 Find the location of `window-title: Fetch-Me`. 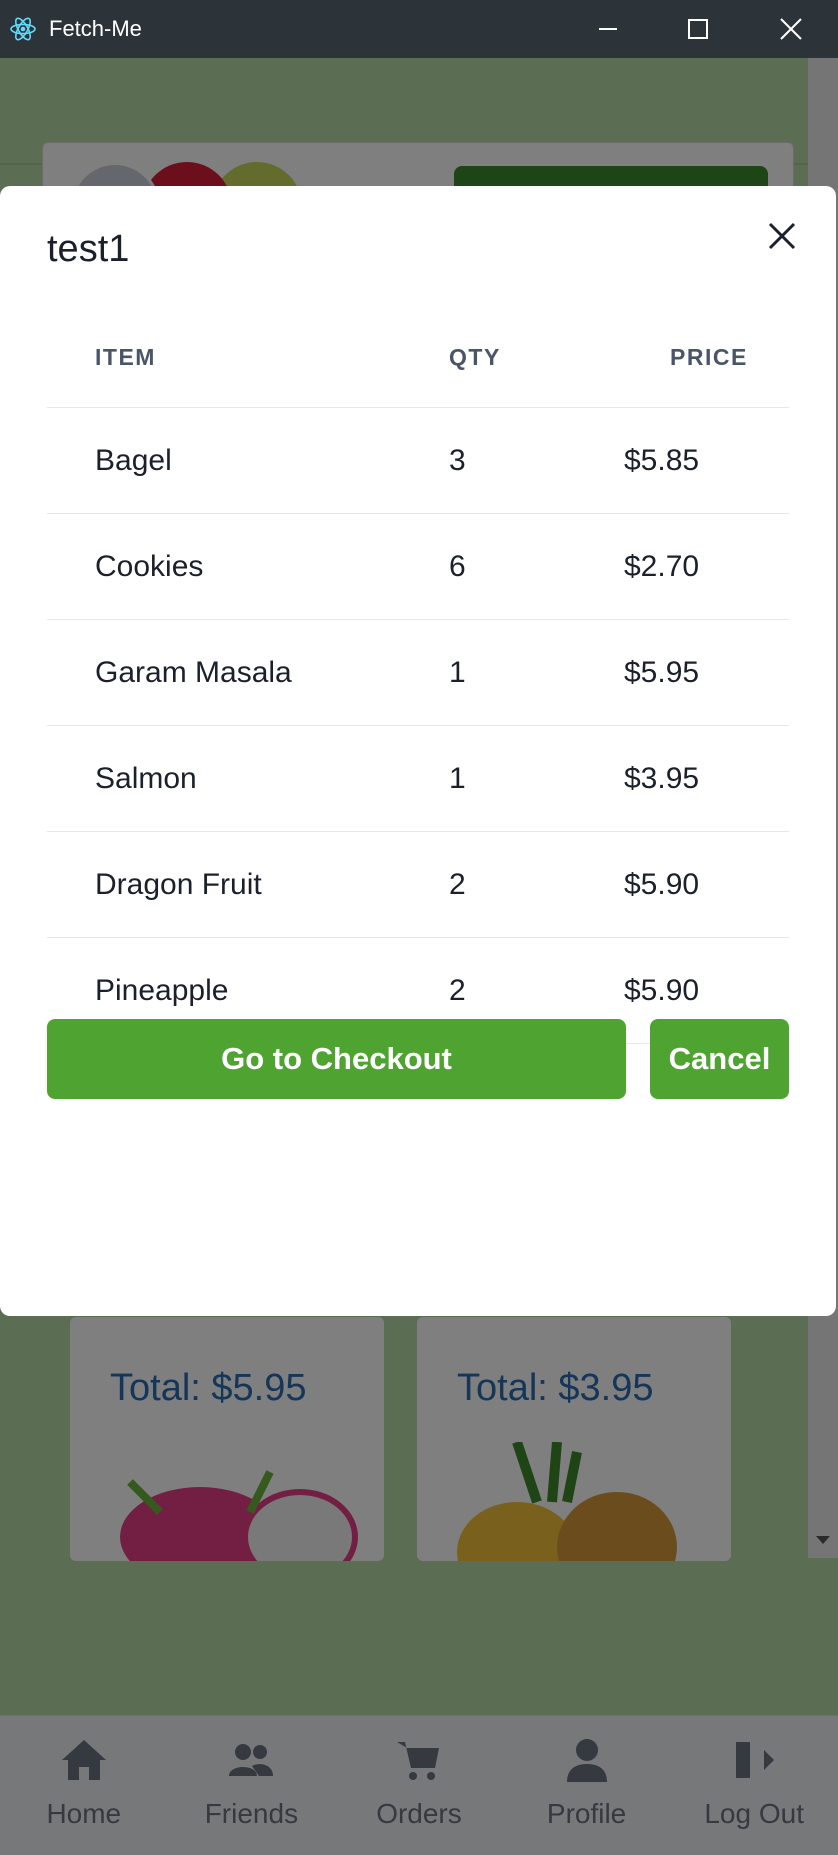

window-title: Fetch-Me is located at coordinates (95, 28).